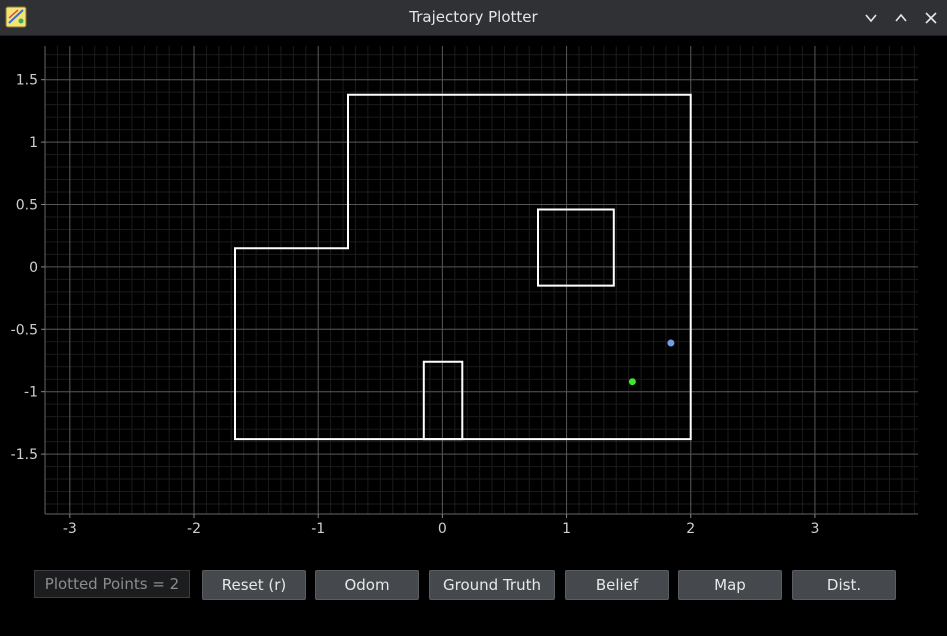  I want to click on map-button: Map, so click(730, 585).